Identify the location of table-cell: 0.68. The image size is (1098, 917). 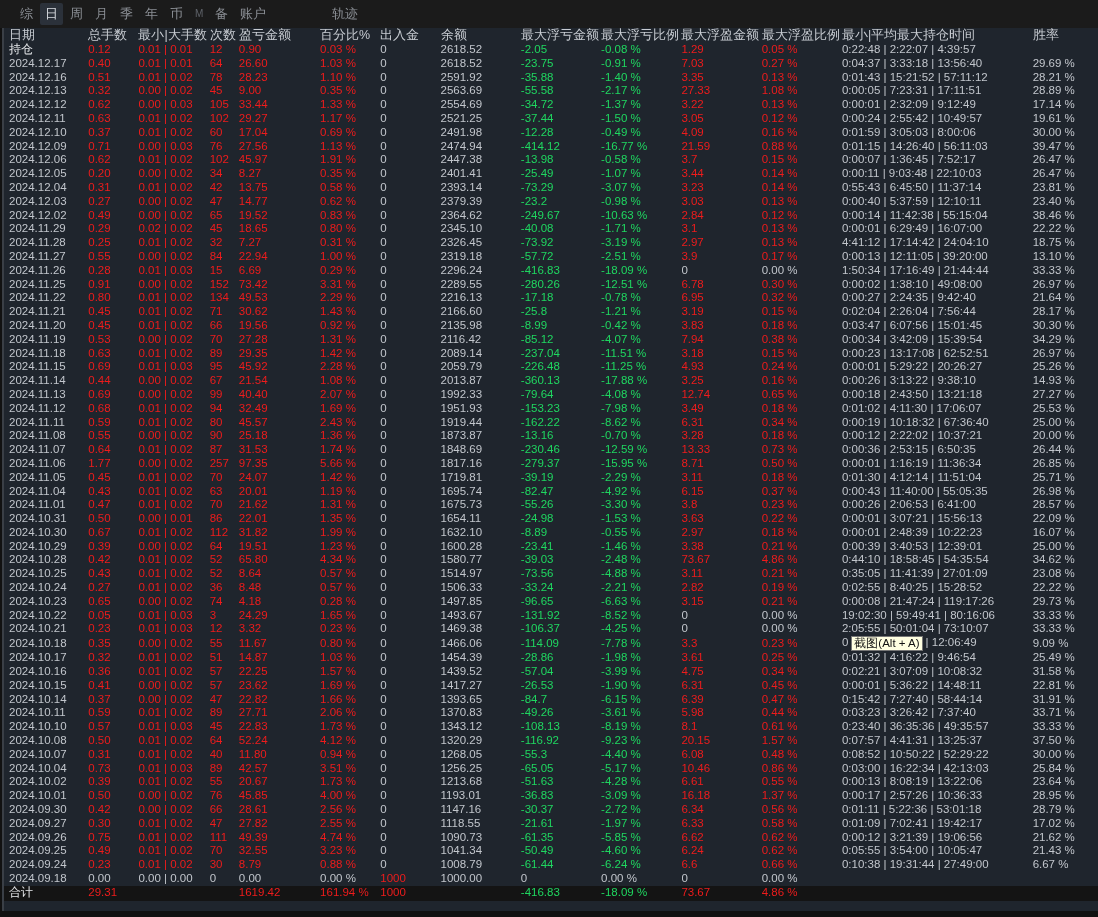
(99, 407).